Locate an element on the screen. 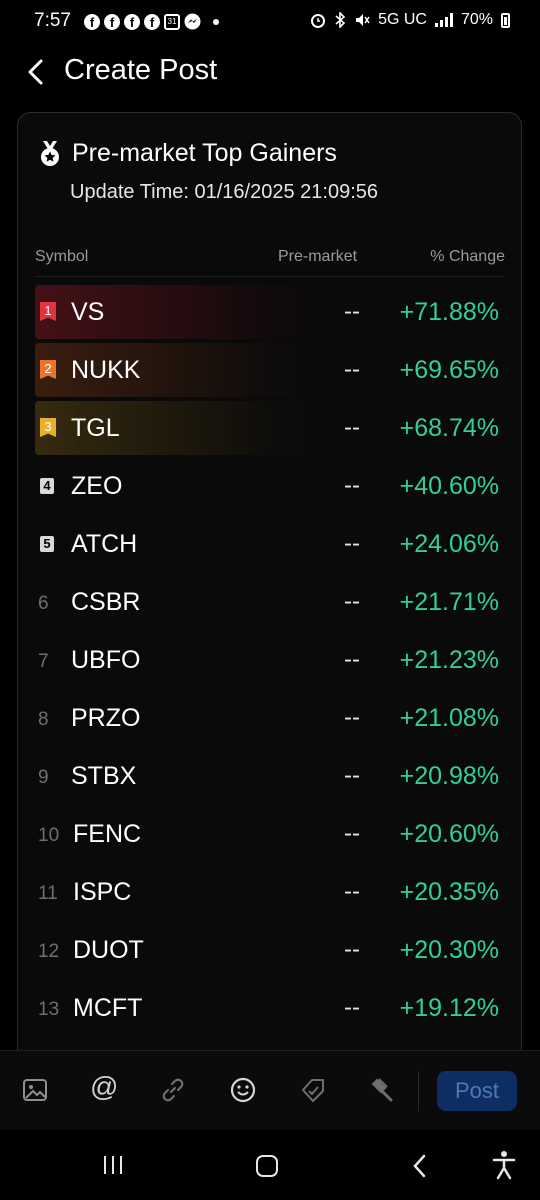 The image size is (540, 1200). row-change: +71.88% is located at coordinates (449, 312).